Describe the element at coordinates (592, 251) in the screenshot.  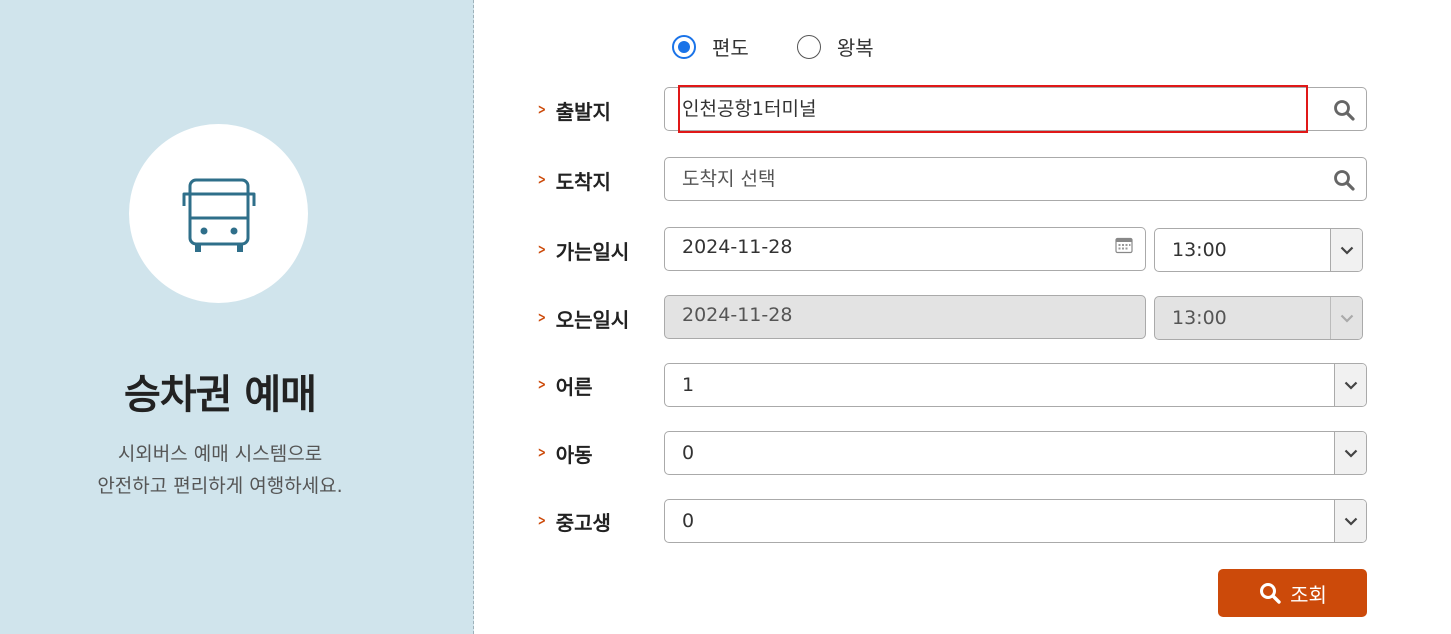
I see `go-datetime-label: 가는일시` at that location.